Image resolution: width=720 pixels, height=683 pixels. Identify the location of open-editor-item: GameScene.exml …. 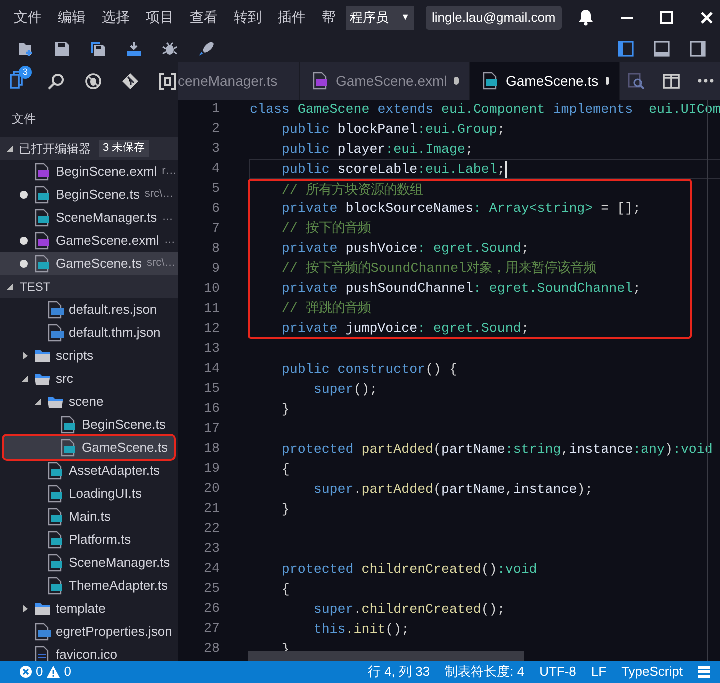
(89, 240).